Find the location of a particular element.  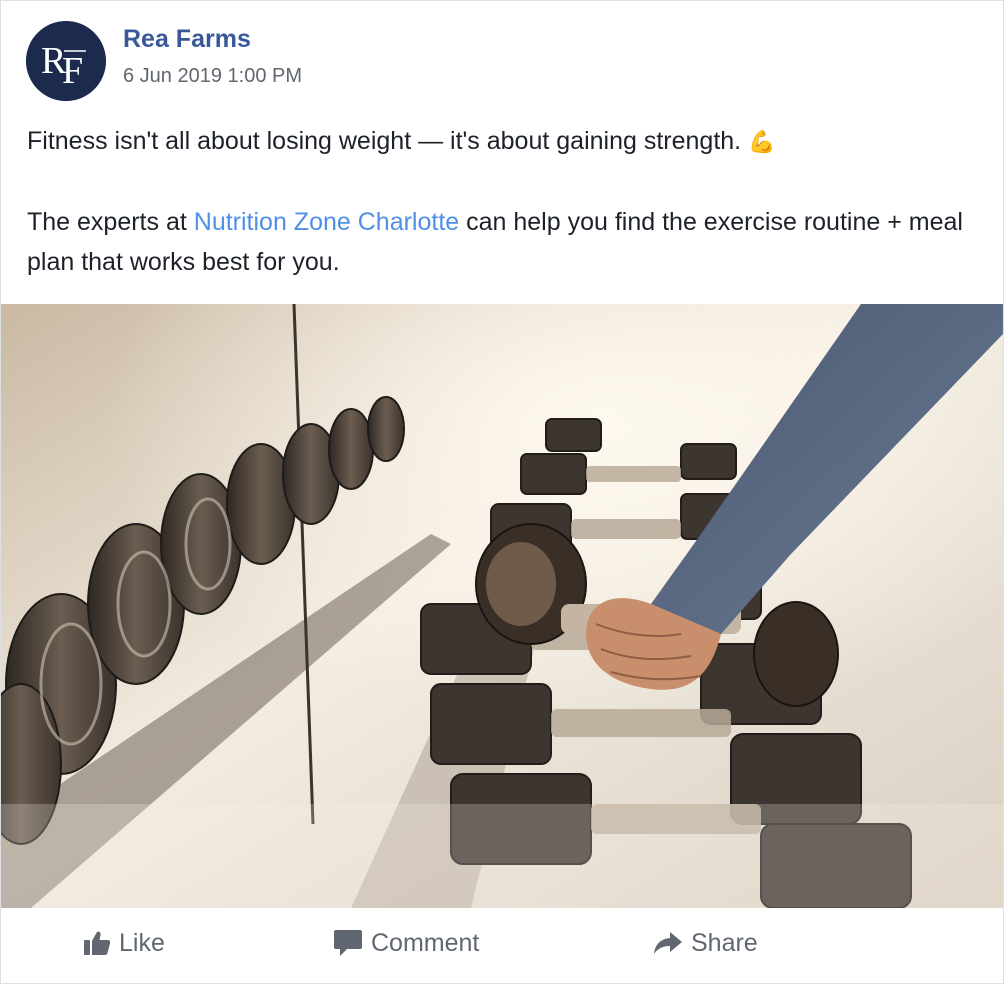

avatar-monogram-logo: R F is located at coordinates (66, 61).